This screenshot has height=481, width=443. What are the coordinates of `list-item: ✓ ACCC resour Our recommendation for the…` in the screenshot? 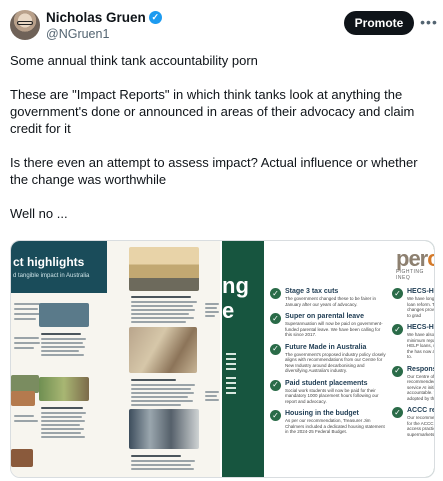 It's located at (413, 421).